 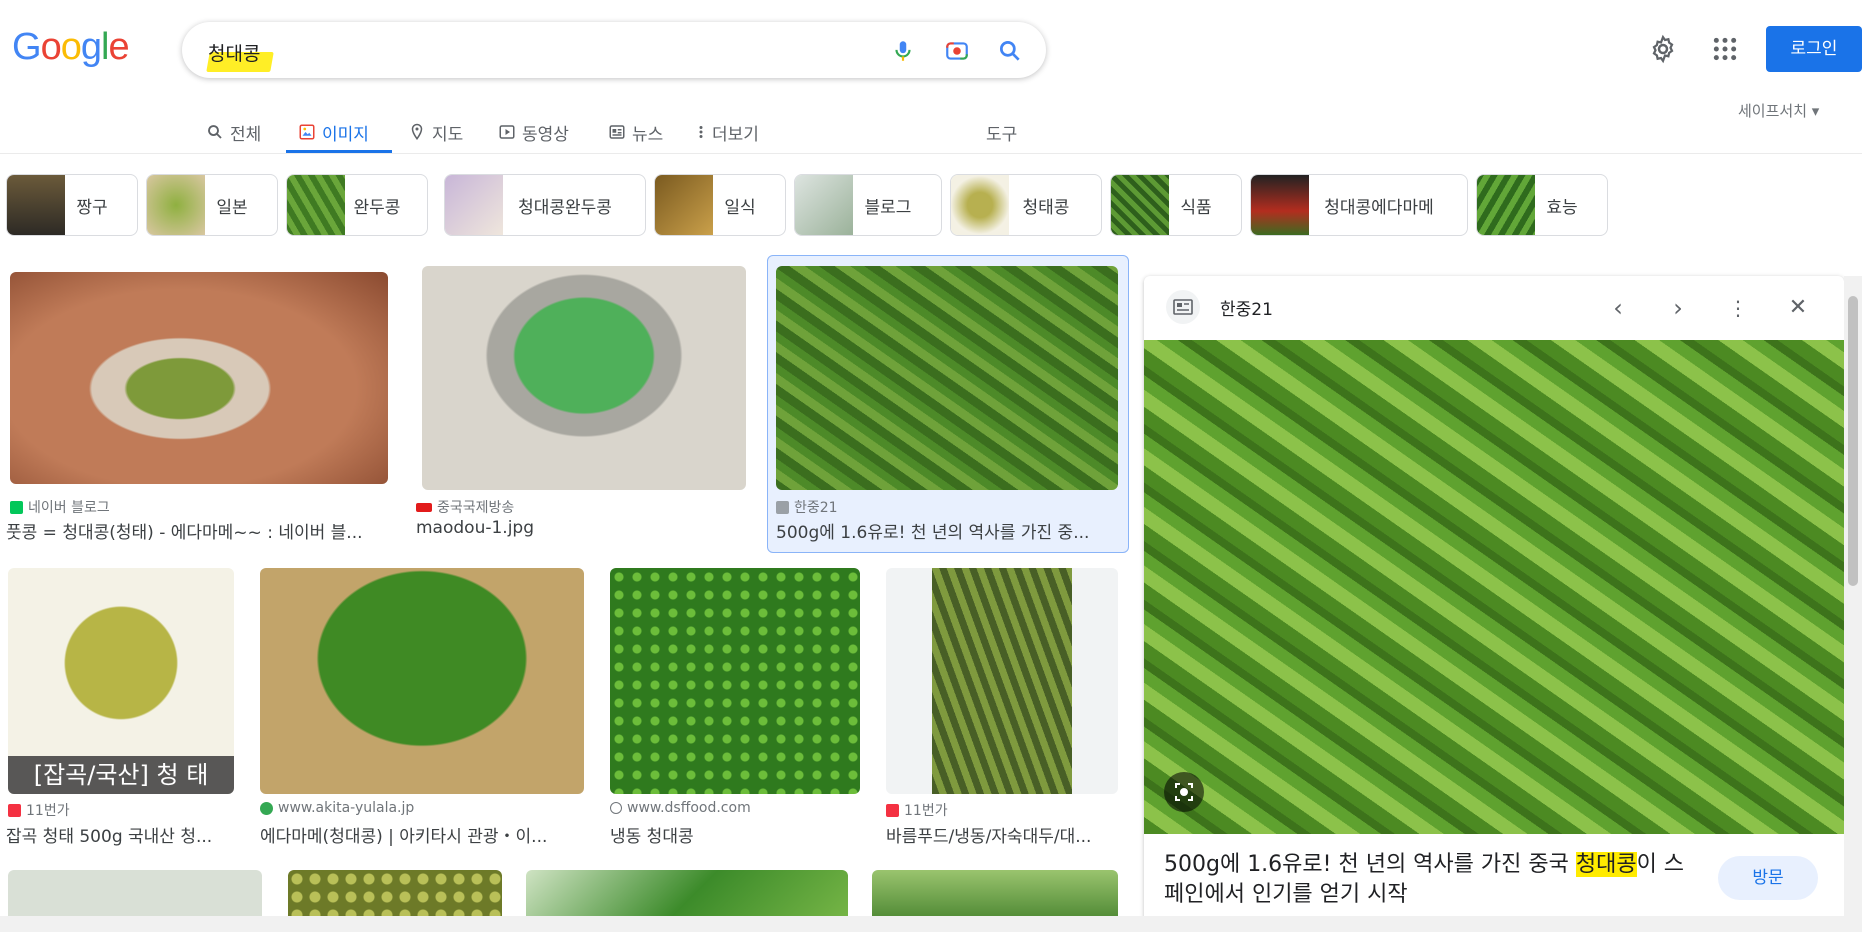 I want to click on logo-letter: e, so click(x=118, y=47).